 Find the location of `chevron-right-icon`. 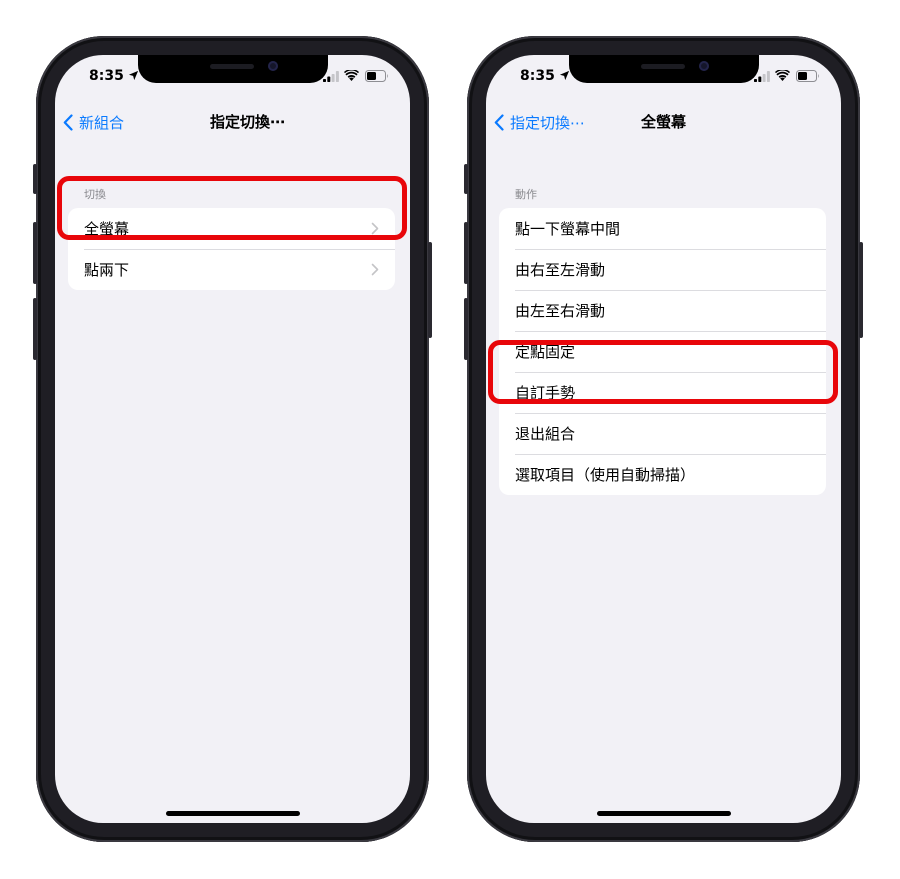

chevron-right-icon is located at coordinates (375, 269).